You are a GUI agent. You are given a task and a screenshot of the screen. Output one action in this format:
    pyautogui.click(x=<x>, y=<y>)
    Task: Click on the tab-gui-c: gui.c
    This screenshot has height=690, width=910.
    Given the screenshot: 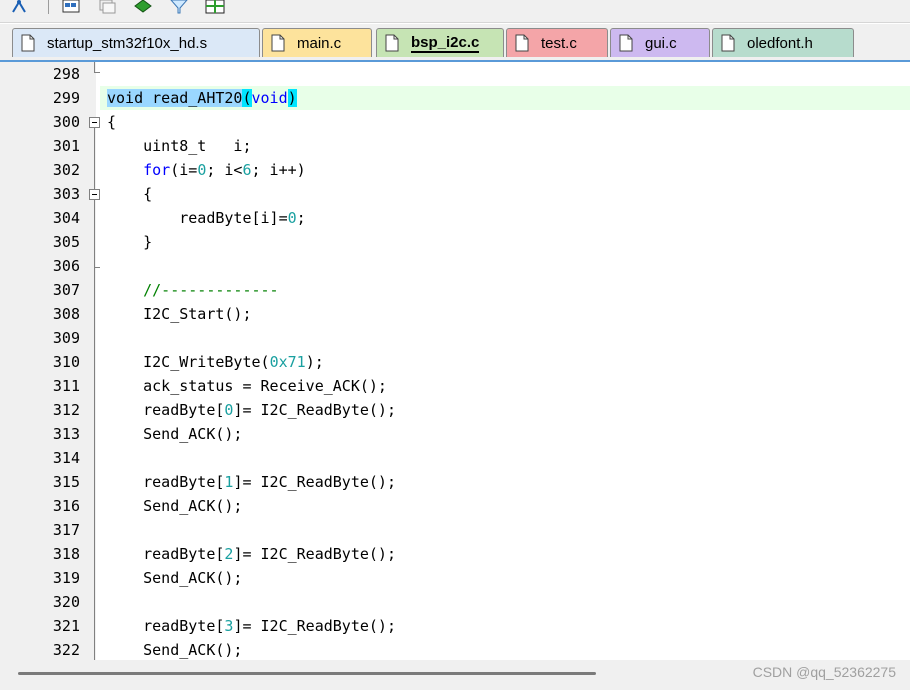 What is the action you would take?
    pyautogui.click(x=660, y=42)
    